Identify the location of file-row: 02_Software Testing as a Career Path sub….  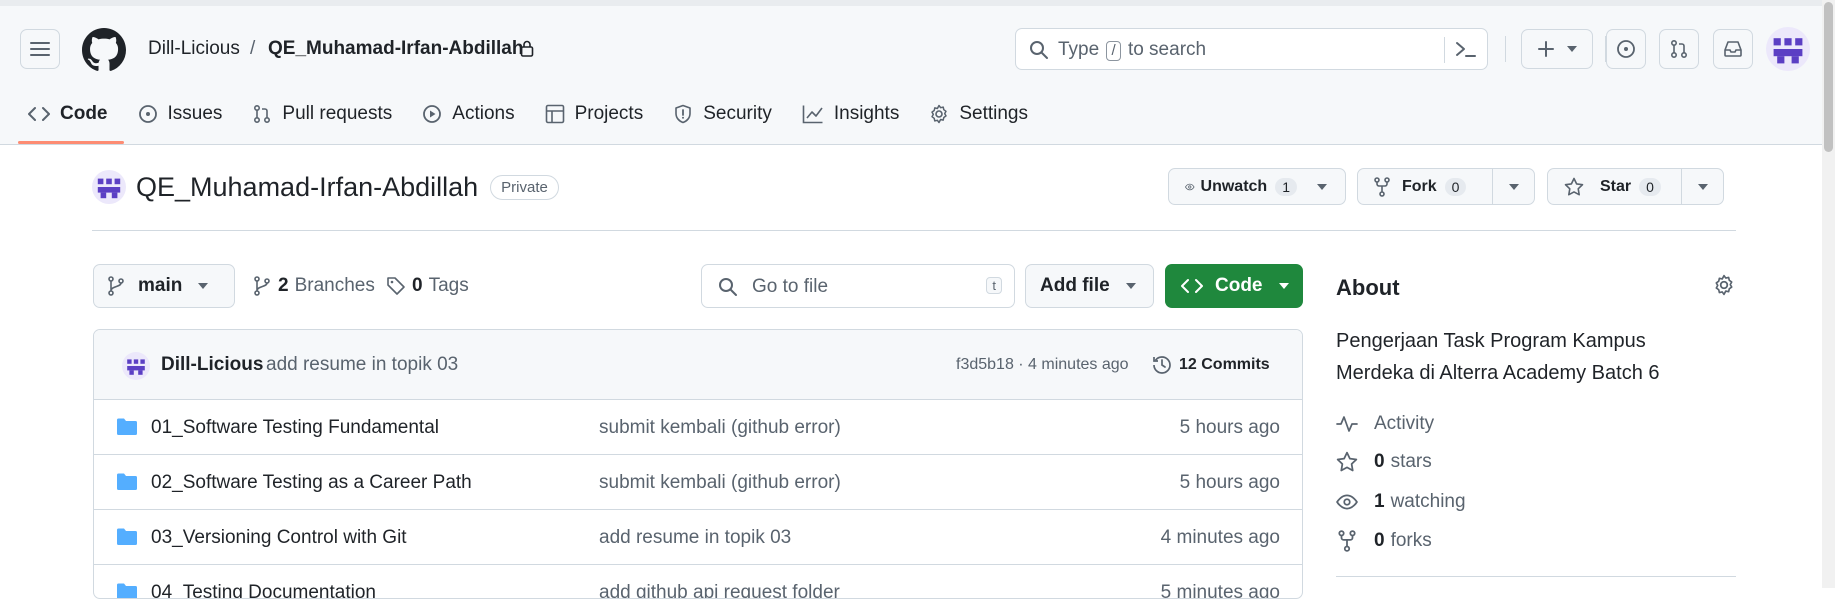
(698, 482).